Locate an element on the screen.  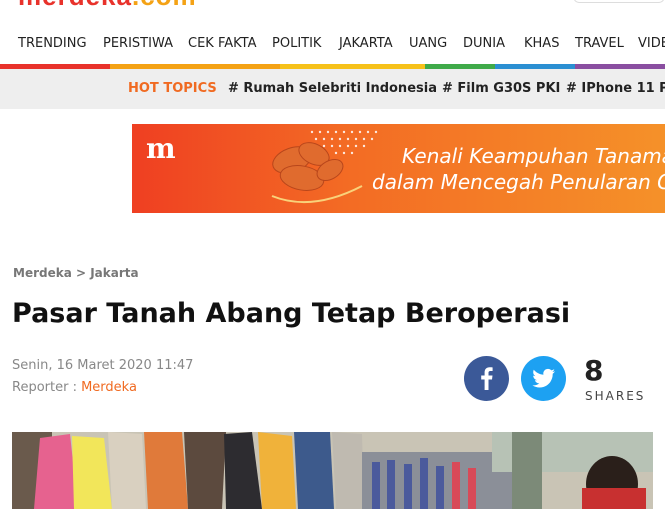
article-reporter: Reporter : Merdeka is located at coordinates (74, 387).